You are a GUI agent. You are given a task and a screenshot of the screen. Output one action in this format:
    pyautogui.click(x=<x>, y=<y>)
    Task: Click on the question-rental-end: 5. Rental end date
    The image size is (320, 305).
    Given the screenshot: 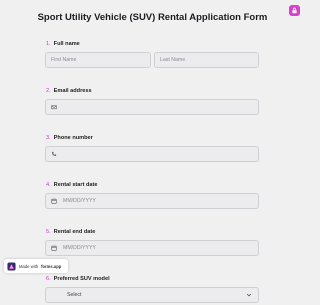 What is the action you would take?
    pyautogui.click(x=70, y=232)
    